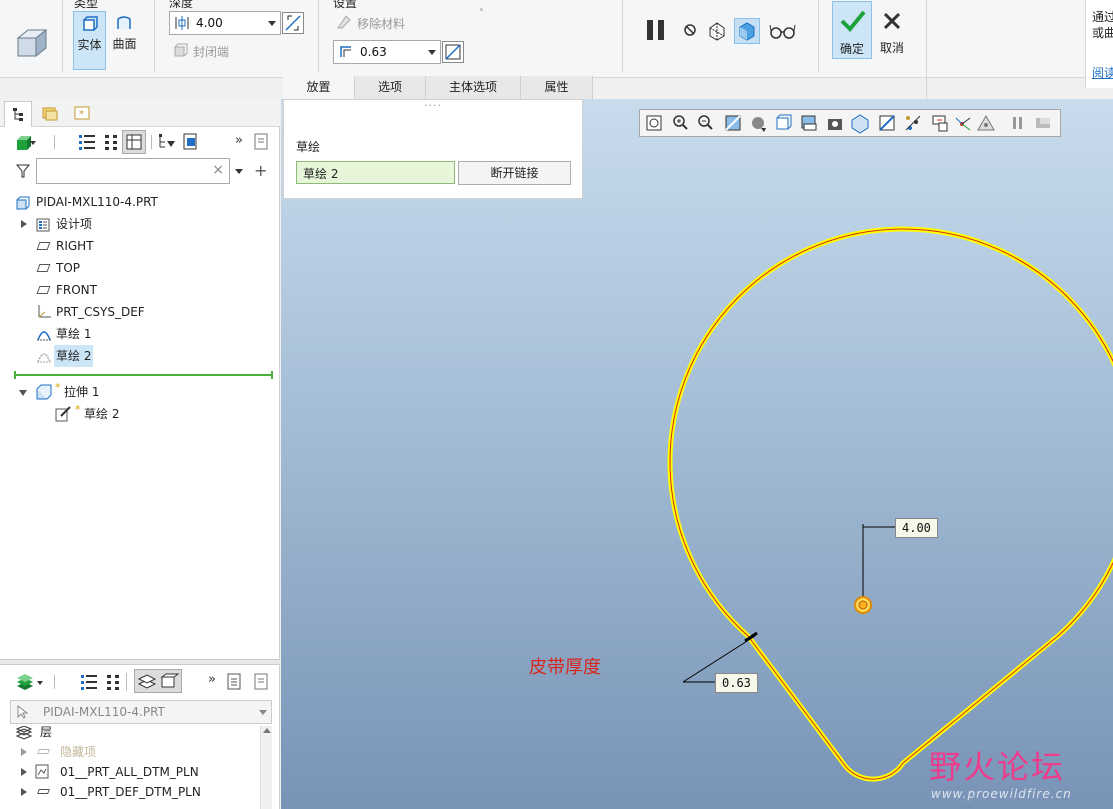  I want to click on layer-item-label: 隐藏项, so click(78, 752).